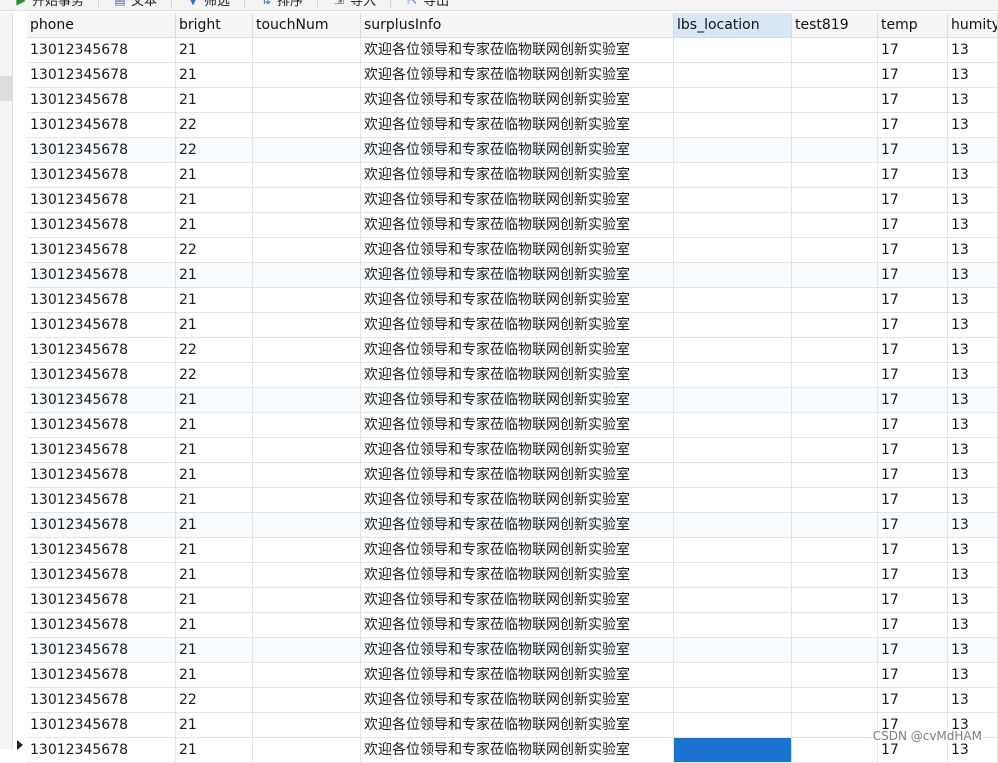 The width and height of the screenshot is (998, 763). What do you see at coordinates (733, 25) in the screenshot?
I see `column-header-lbs-location: lbs_location` at bounding box center [733, 25].